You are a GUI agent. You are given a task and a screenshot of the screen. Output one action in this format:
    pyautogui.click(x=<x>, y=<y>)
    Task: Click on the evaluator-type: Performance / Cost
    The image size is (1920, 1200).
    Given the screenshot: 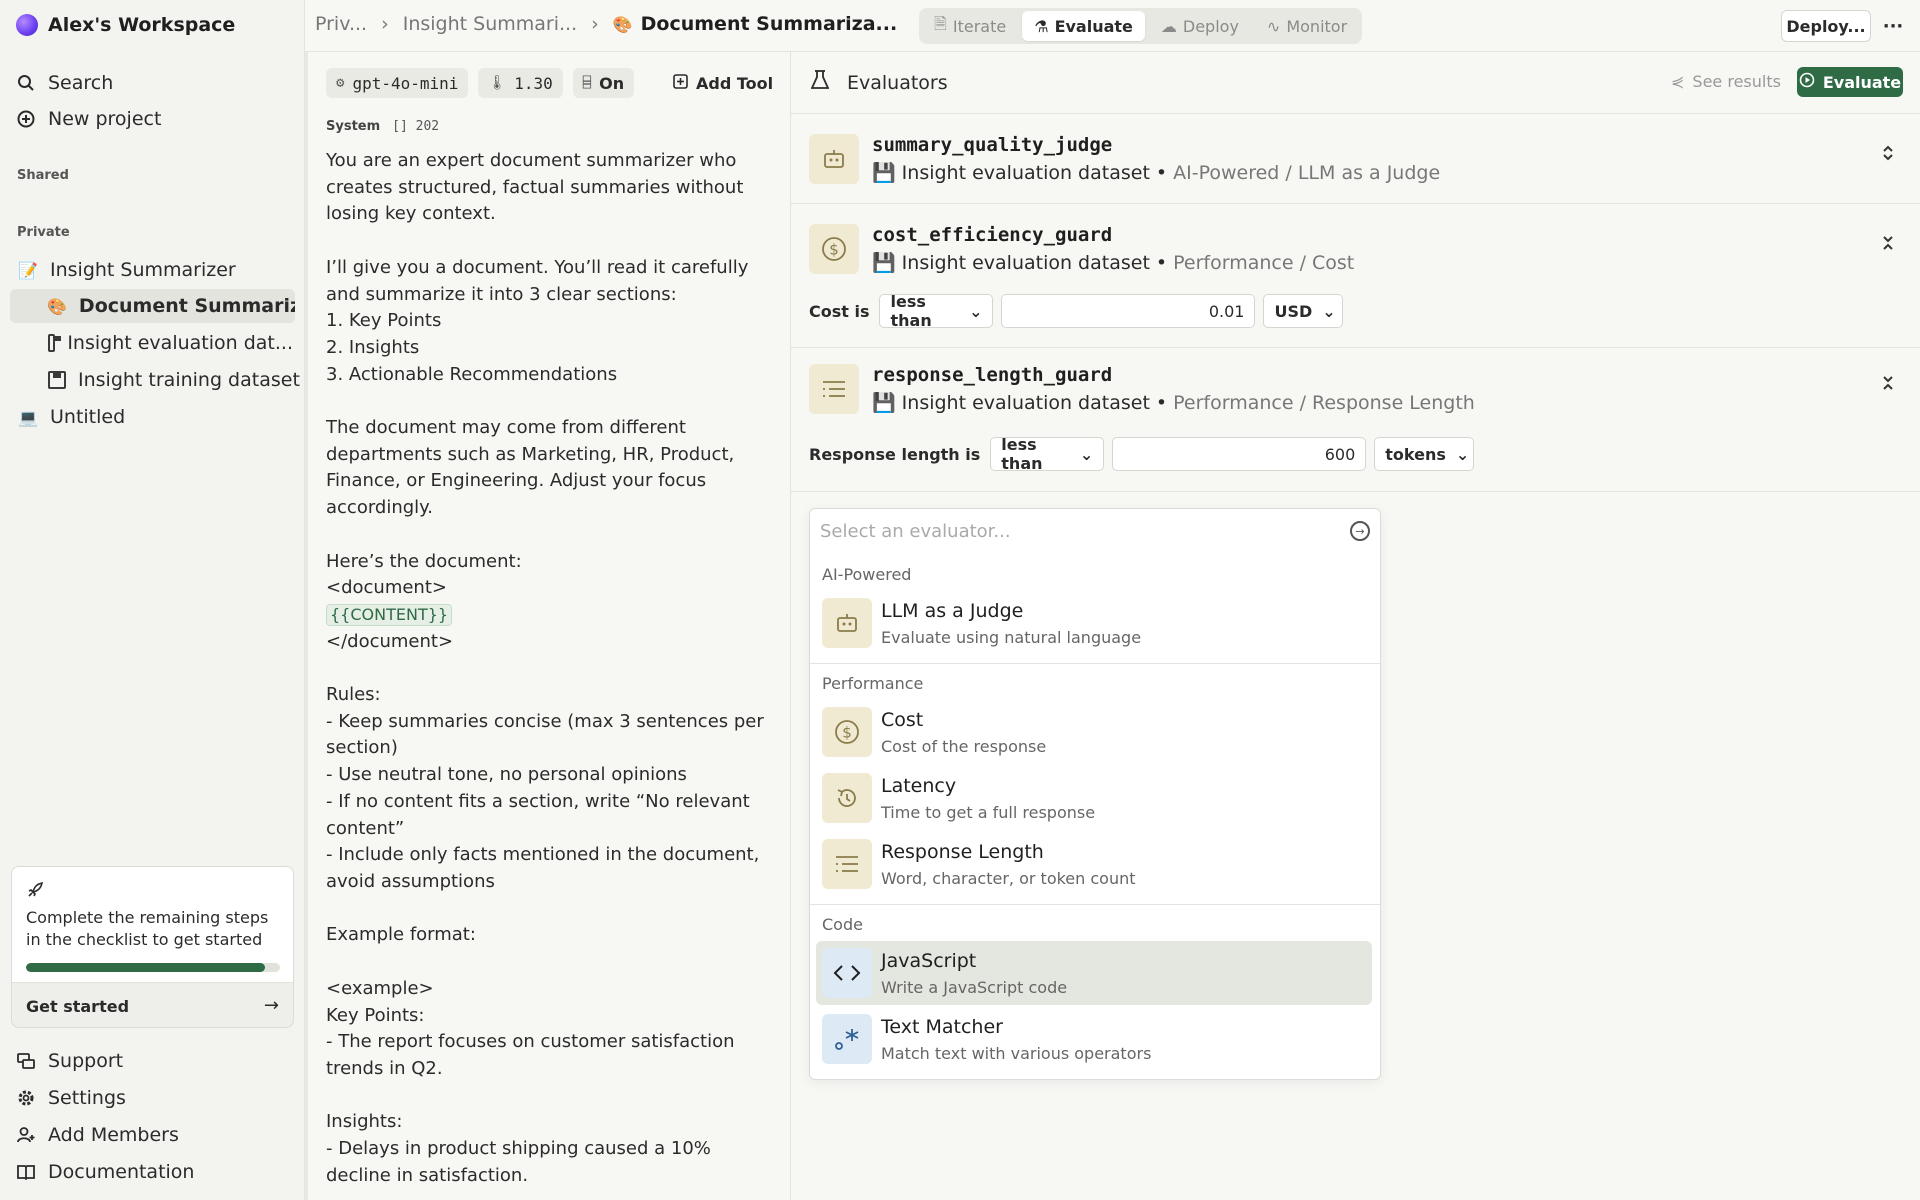 What is the action you would take?
    pyautogui.click(x=1264, y=262)
    